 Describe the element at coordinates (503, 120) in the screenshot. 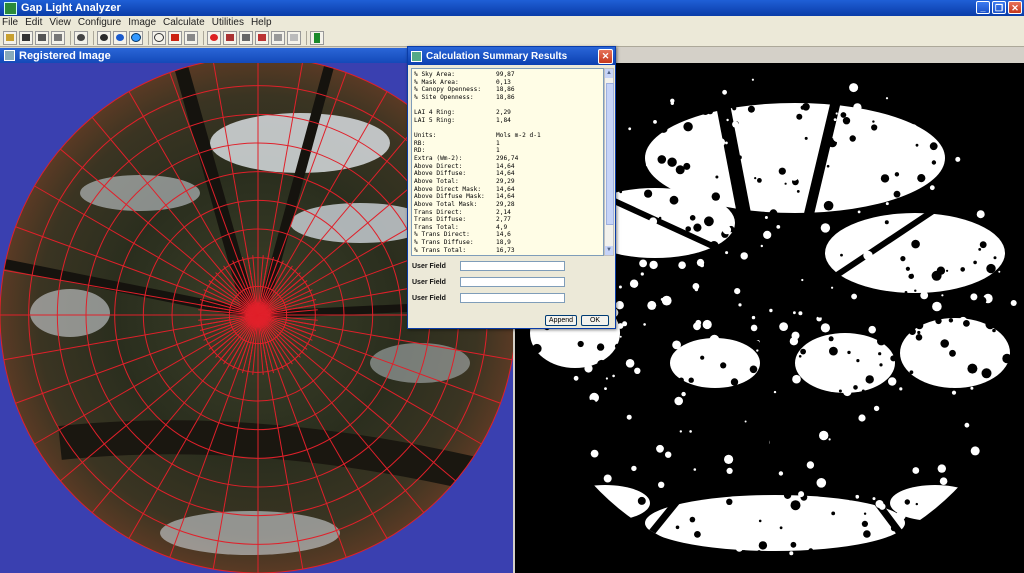

I see `result-value: 1,84` at that location.